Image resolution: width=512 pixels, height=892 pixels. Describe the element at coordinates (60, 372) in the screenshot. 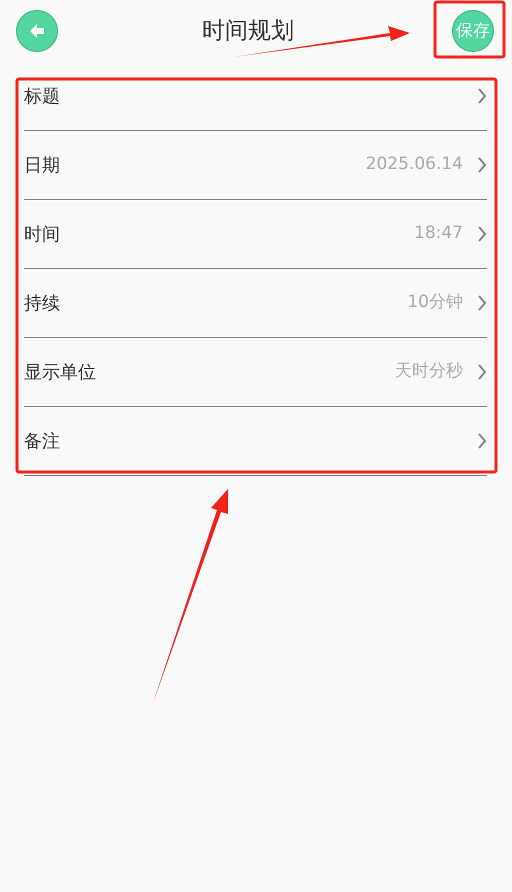

I see `row-label: 显示单位` at that location.